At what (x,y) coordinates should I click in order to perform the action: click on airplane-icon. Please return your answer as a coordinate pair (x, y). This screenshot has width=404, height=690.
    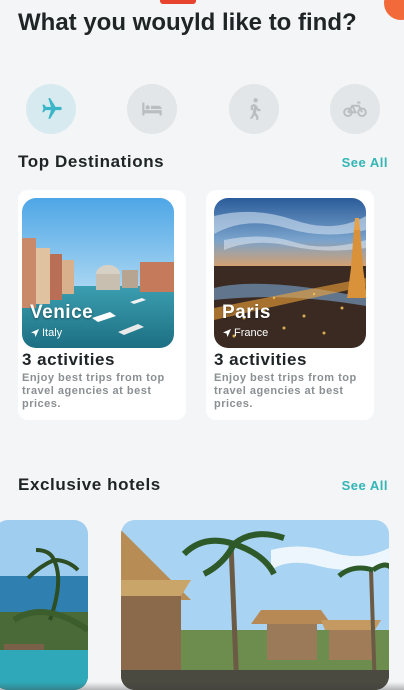
    Looking at the image, I should click on (52, 108).